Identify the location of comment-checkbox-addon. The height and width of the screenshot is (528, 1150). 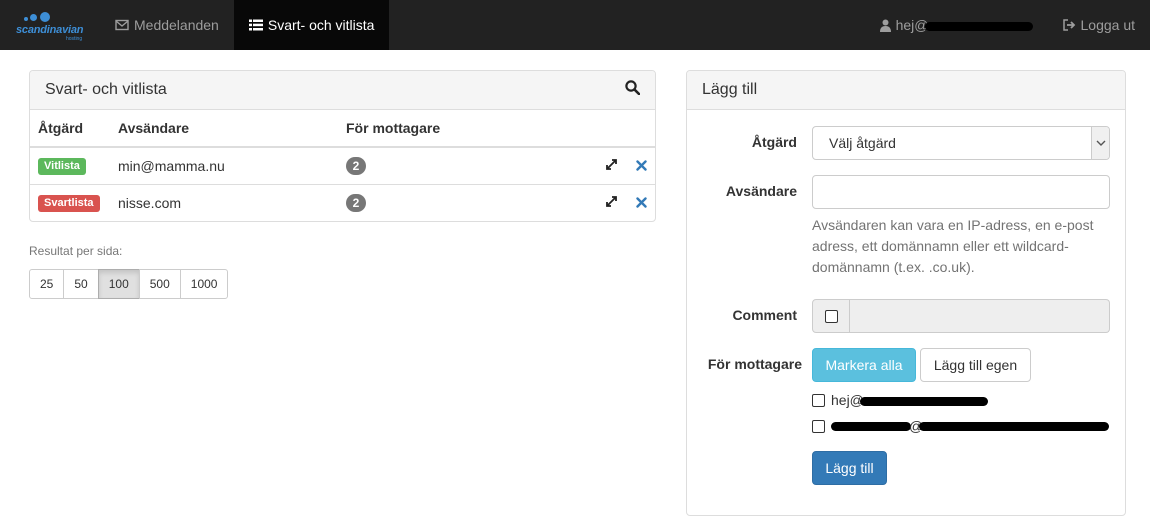
(831, 316).